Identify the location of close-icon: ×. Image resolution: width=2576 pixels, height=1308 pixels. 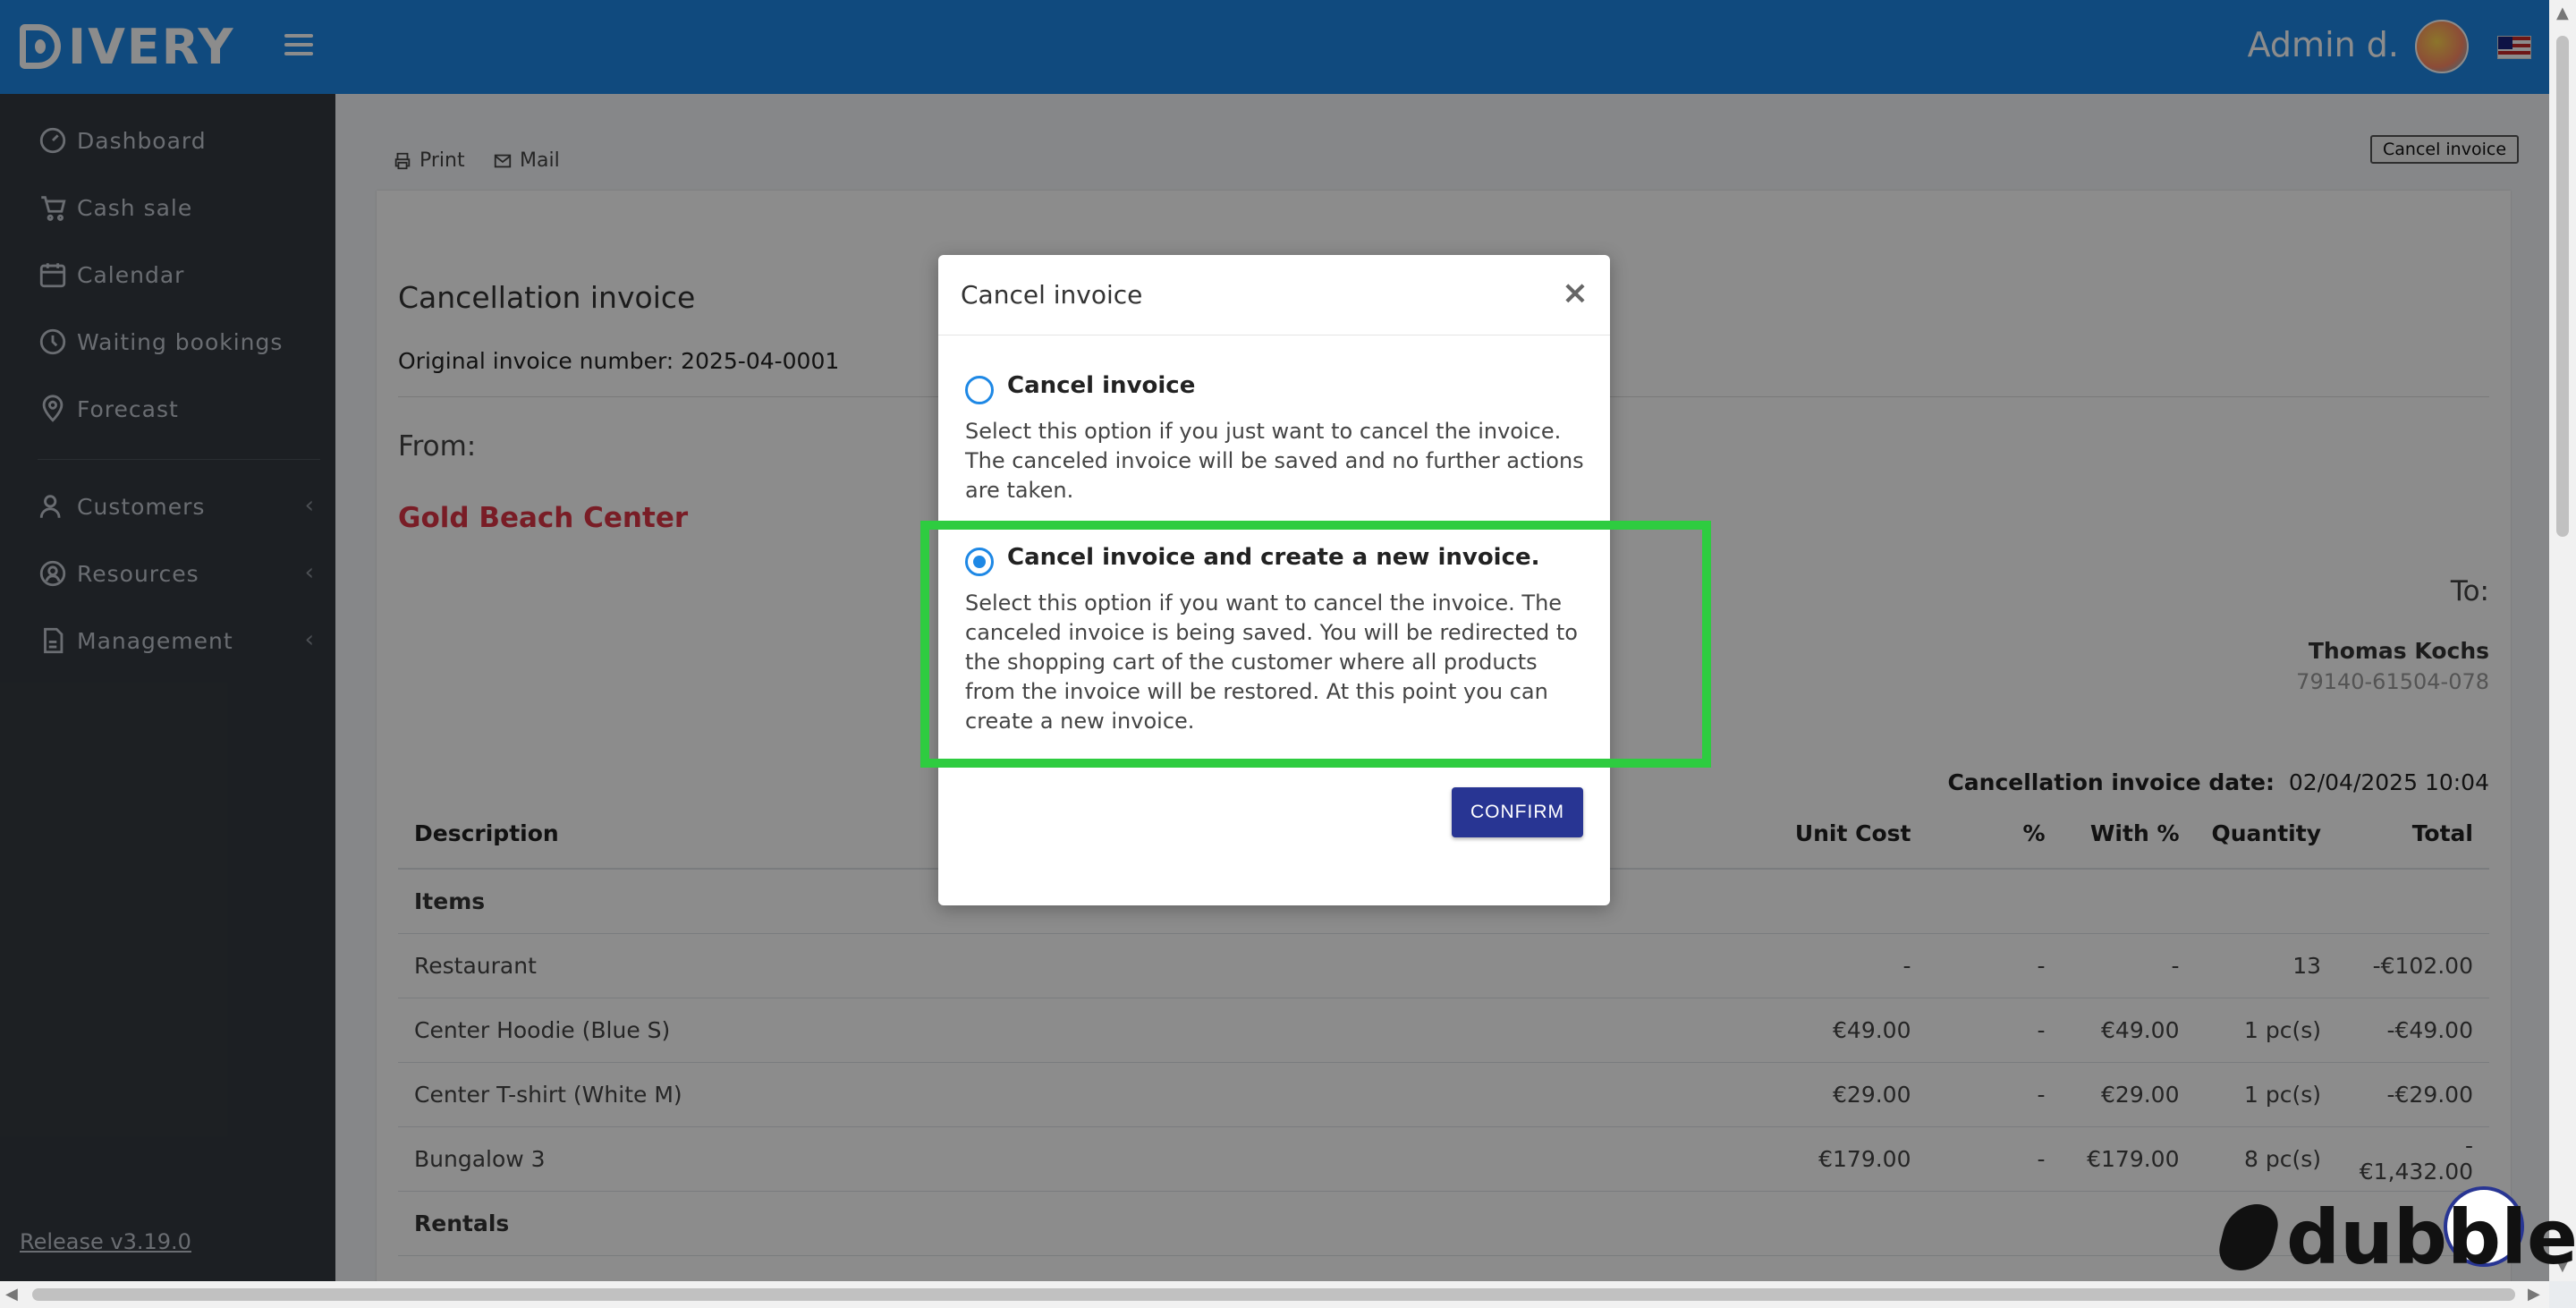
(1575, 293).